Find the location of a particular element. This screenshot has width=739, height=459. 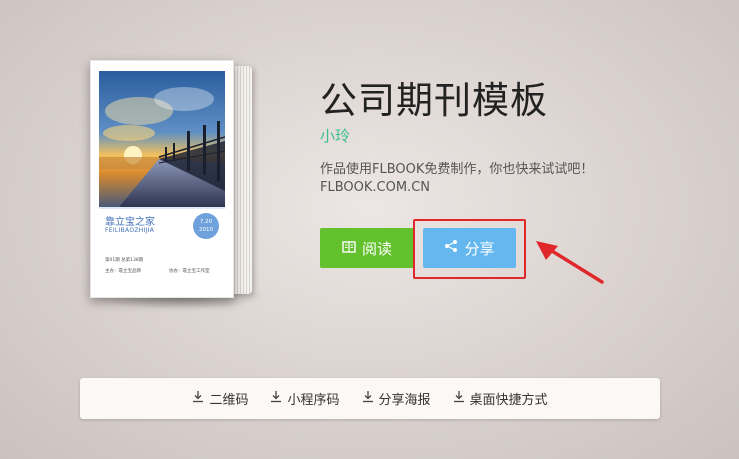

author-link: 小玲 is located at coordinates (335, 135).